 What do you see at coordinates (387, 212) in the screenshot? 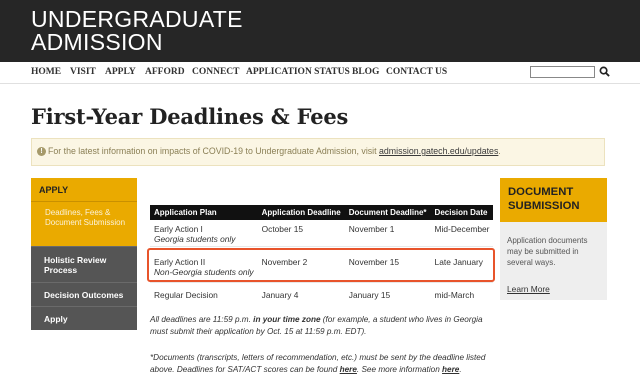
I see `column-header-doc-deadline: Document Deadline*` at bounding box center [387, 212].